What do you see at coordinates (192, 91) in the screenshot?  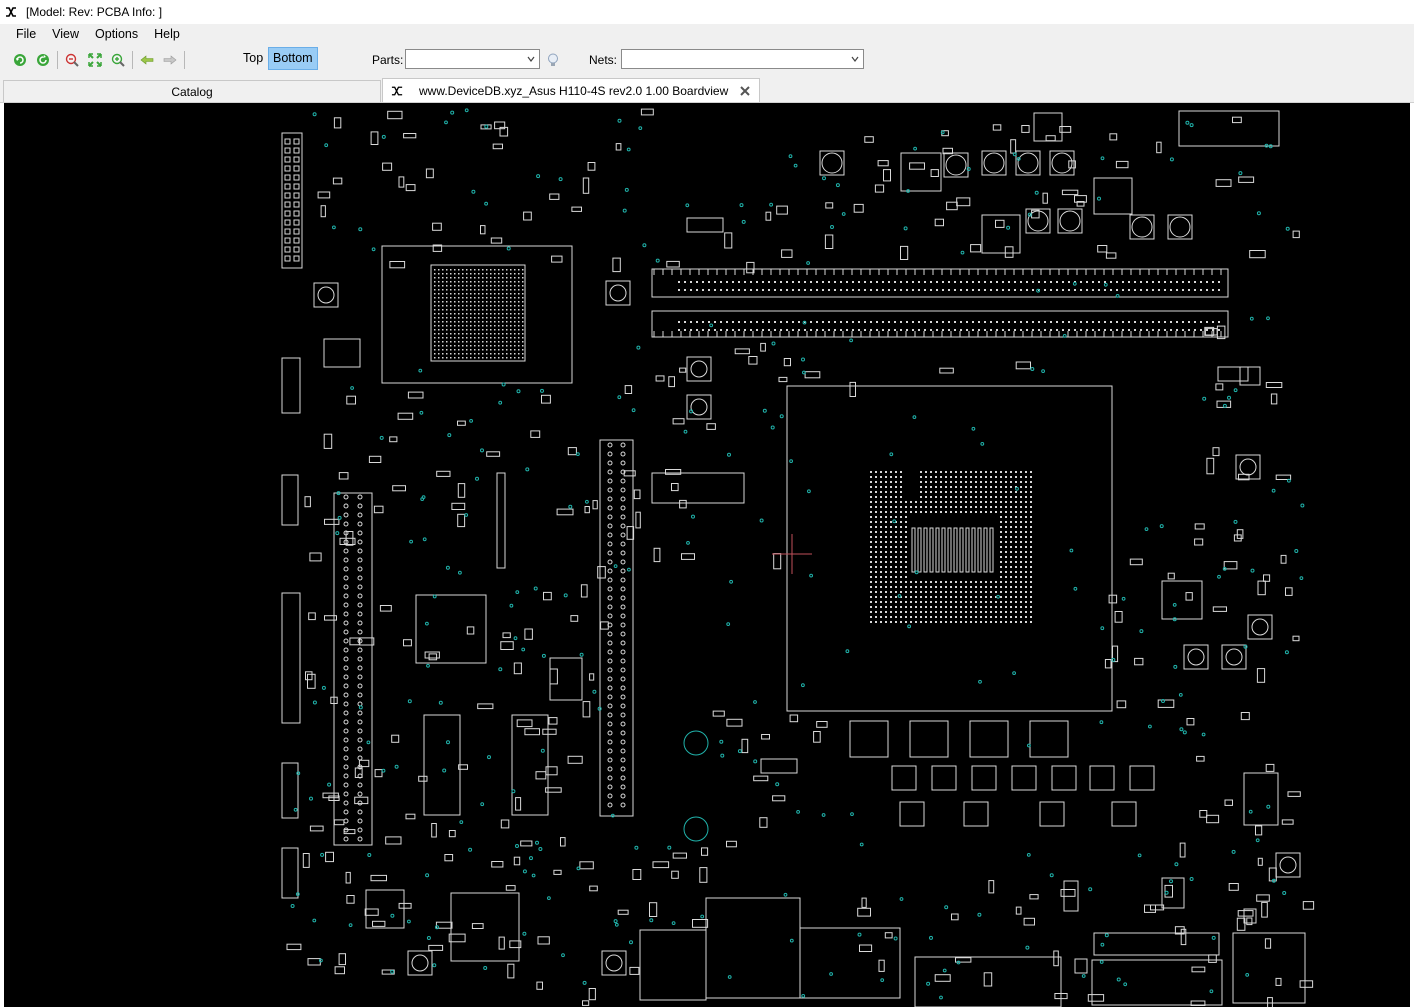 I see `tab-catalog: Catalog` at bounding box center [192, 91].